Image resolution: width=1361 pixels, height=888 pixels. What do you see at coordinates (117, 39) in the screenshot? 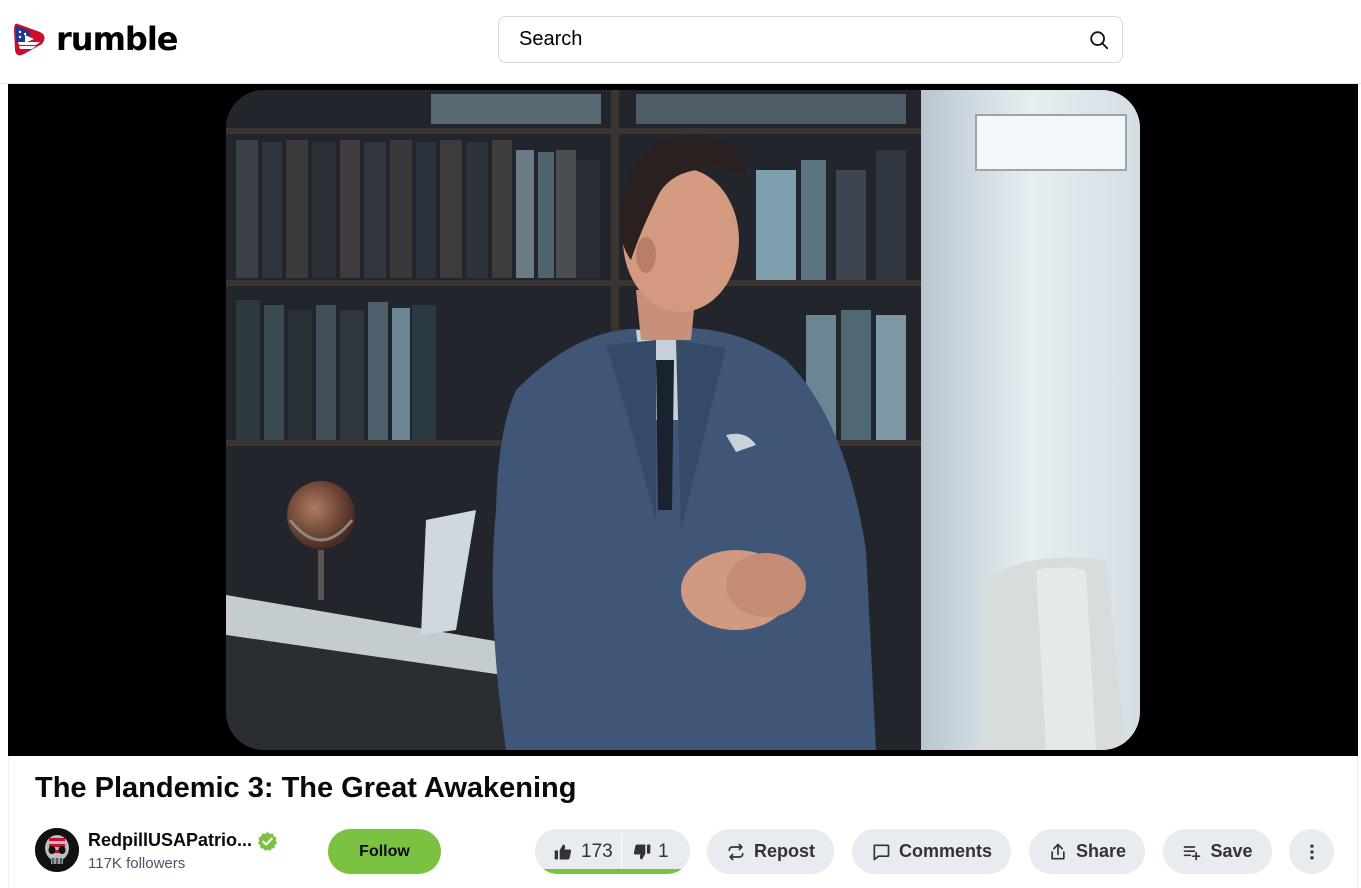
I see `logo-text: rumble` at bounding box center [117, 39].